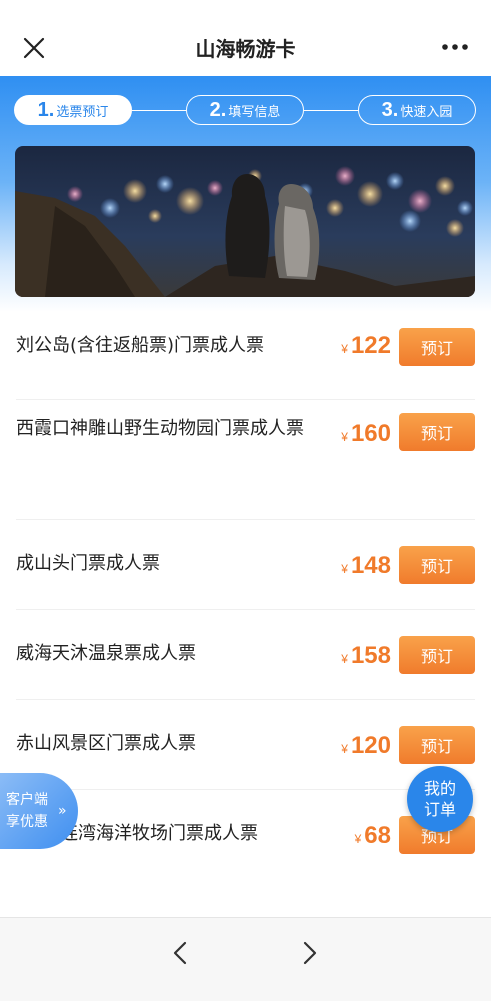  What do you see at coordinates (245, 565) in the screenshot?
I see `list-item: 成山头门票成人票 ¥148 预订` at bounding box center [245, 565].